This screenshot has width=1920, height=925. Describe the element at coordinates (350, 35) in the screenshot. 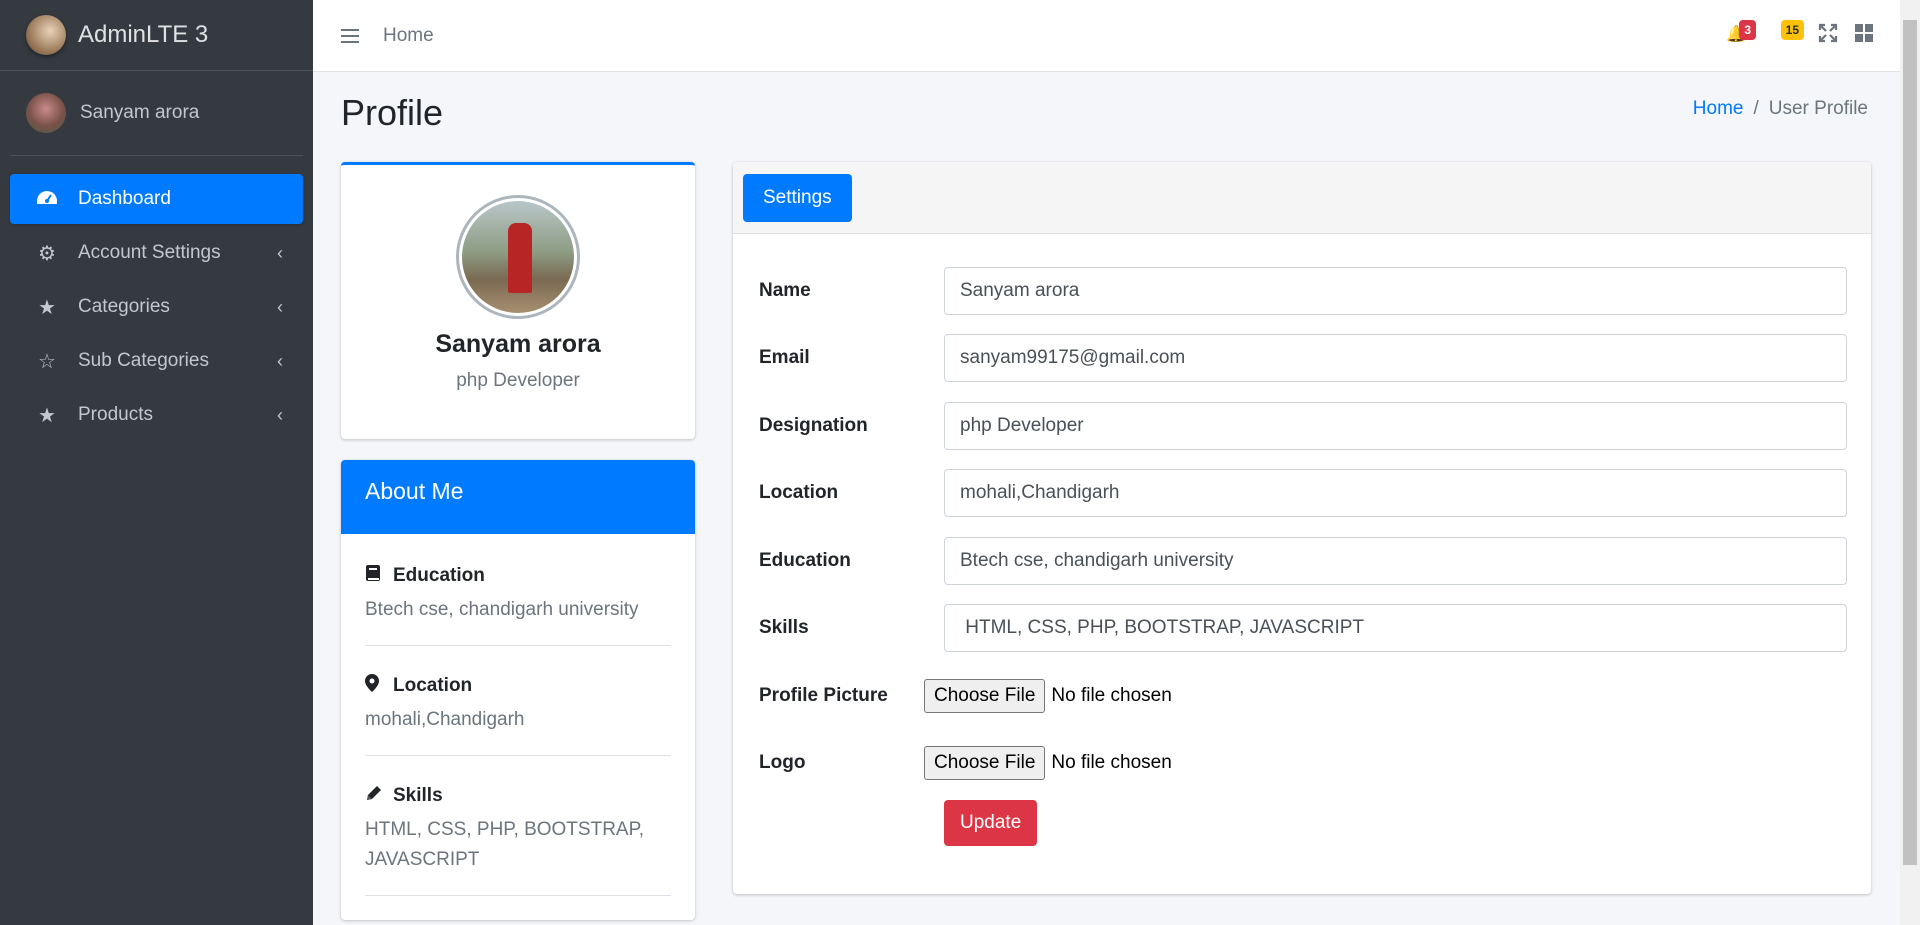

I see `menu-toggle-icon` at that location.